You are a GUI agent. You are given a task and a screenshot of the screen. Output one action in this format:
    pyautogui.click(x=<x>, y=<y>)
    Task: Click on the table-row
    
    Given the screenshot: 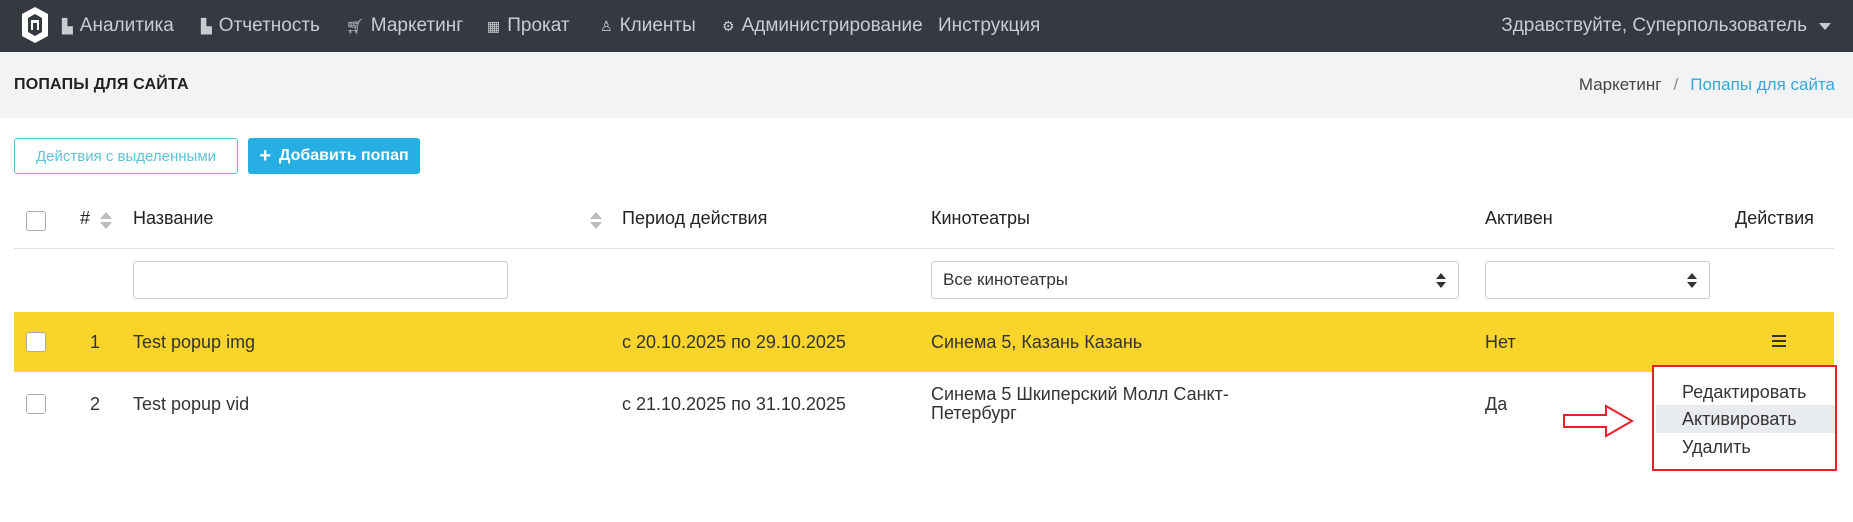 What is the action you would take?
    pyautogui.click(x=924, y=342)
    